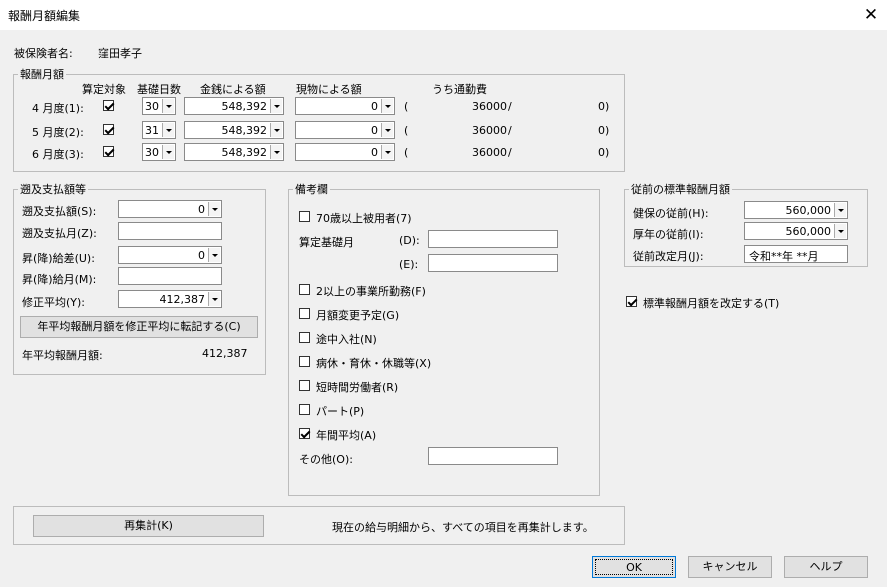 The height and width of the screenshot is (587, 887). Describe the element at coordinates (796, 231) in the screenshot. I see `pension-dropdown: 560,000` at that location.